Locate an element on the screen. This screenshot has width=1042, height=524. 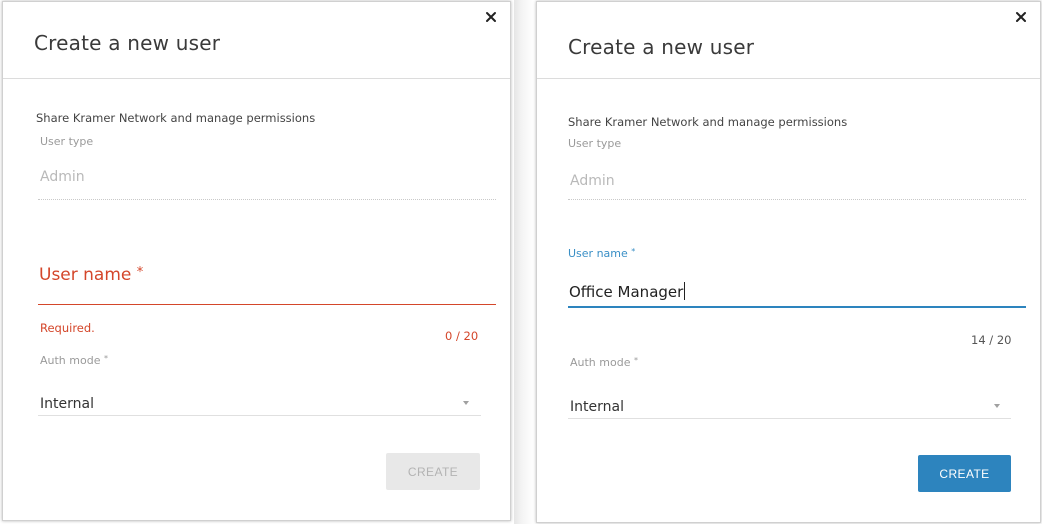
text-caret is located at coordinates (685, 291).